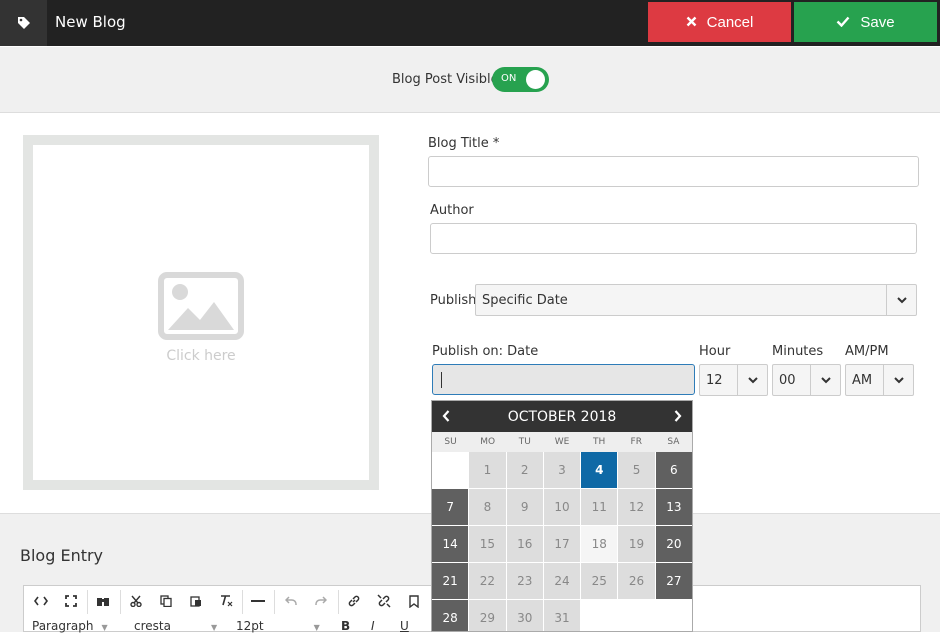  I want to click on link-icon, so click(354, 601).